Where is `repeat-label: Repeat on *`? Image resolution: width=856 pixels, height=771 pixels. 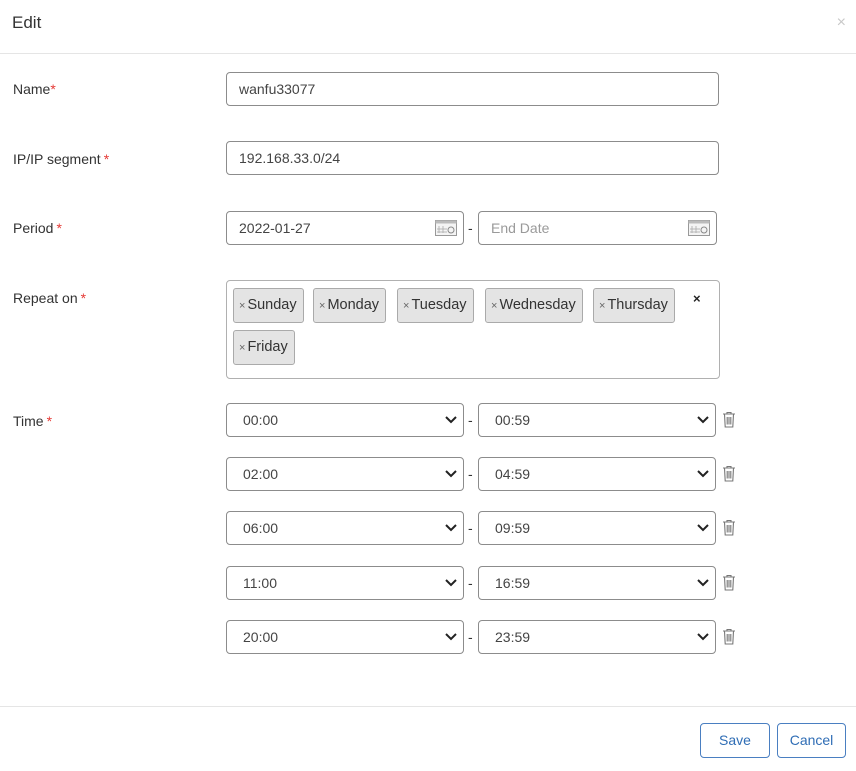
repeat-label: Repeat on * is located at coordinates (50, 298).